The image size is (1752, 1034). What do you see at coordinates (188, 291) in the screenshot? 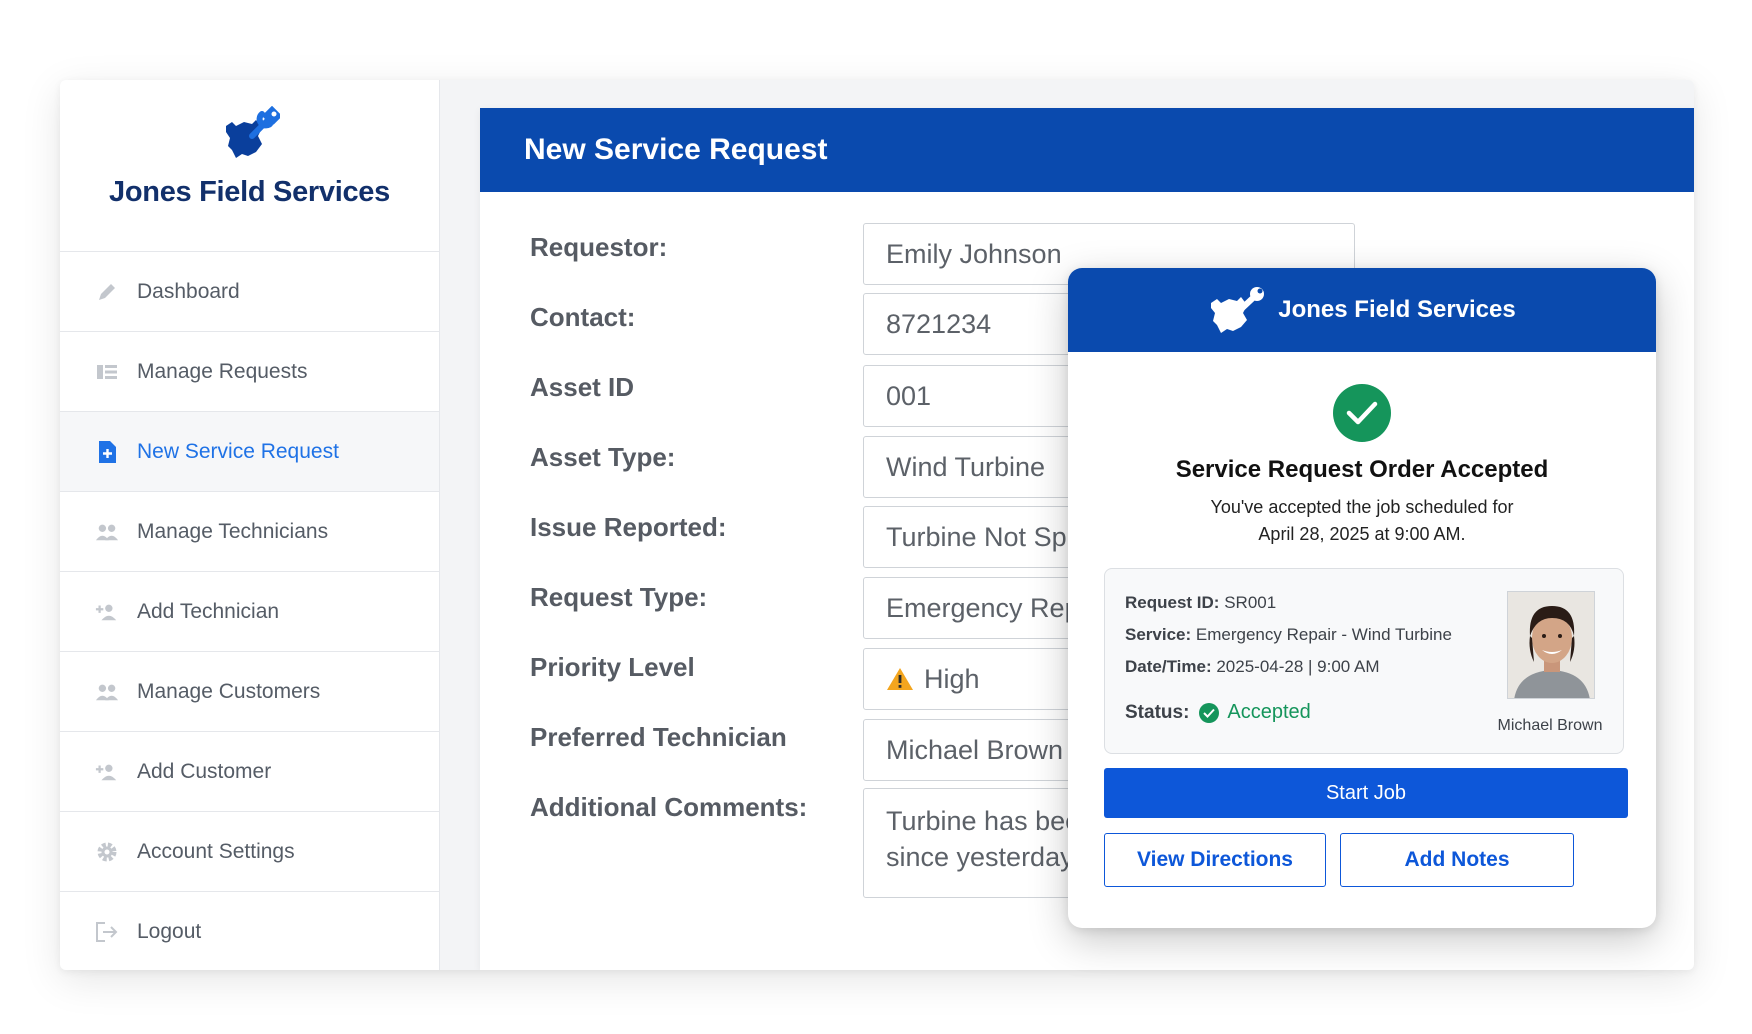
I see `sidebar-item-label: Dashboard` at bounding box center [188, 291].